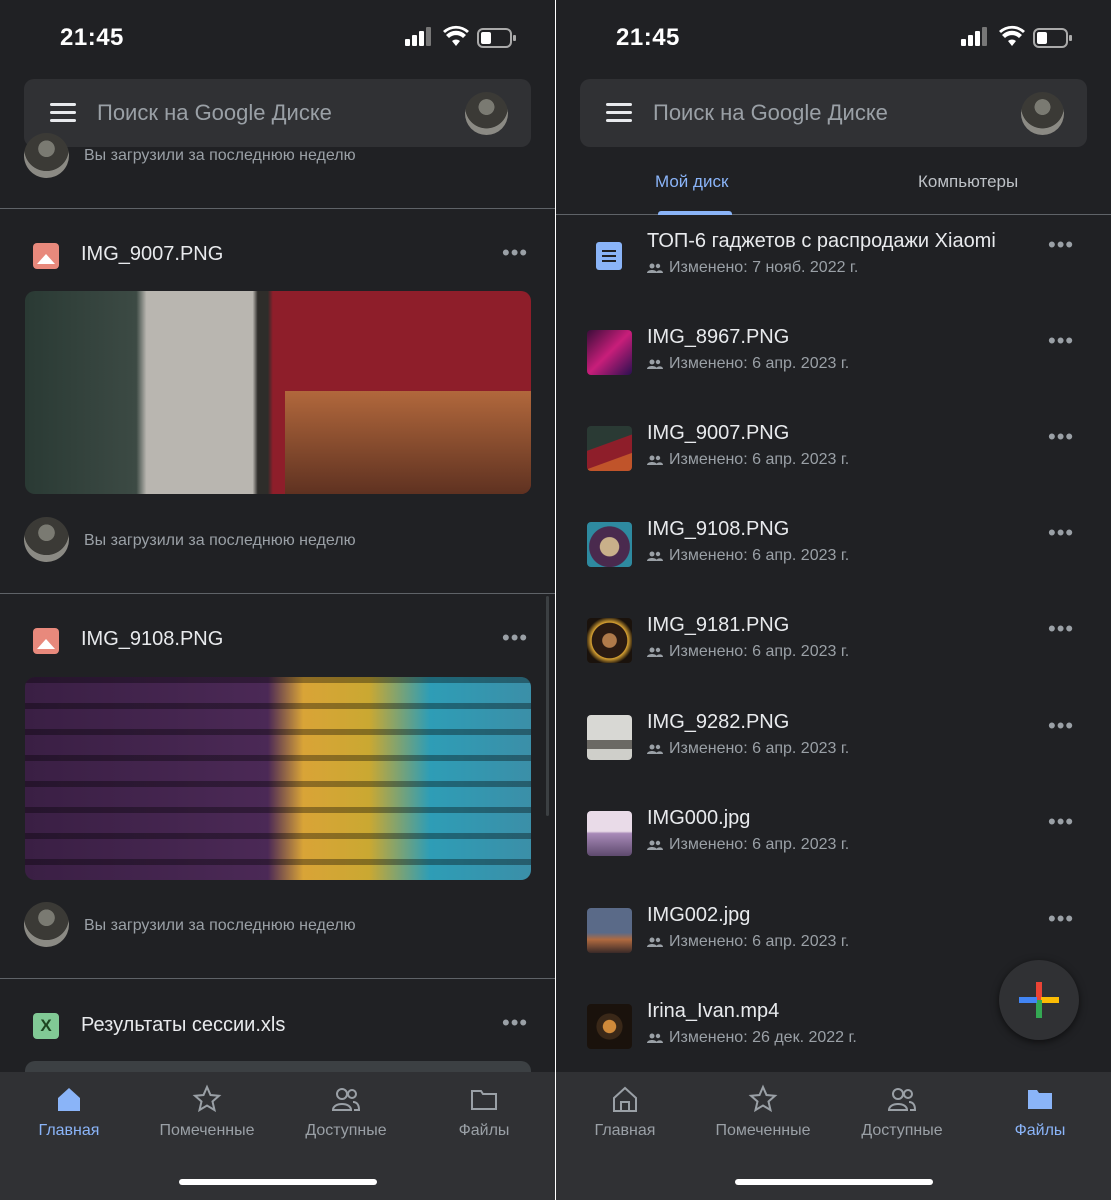 Image resolution: width=1111 pixels, height=1200 pixels. Describe the element at coordinates (496, 38) in the screenshot. I see `battery-icon` at that location.